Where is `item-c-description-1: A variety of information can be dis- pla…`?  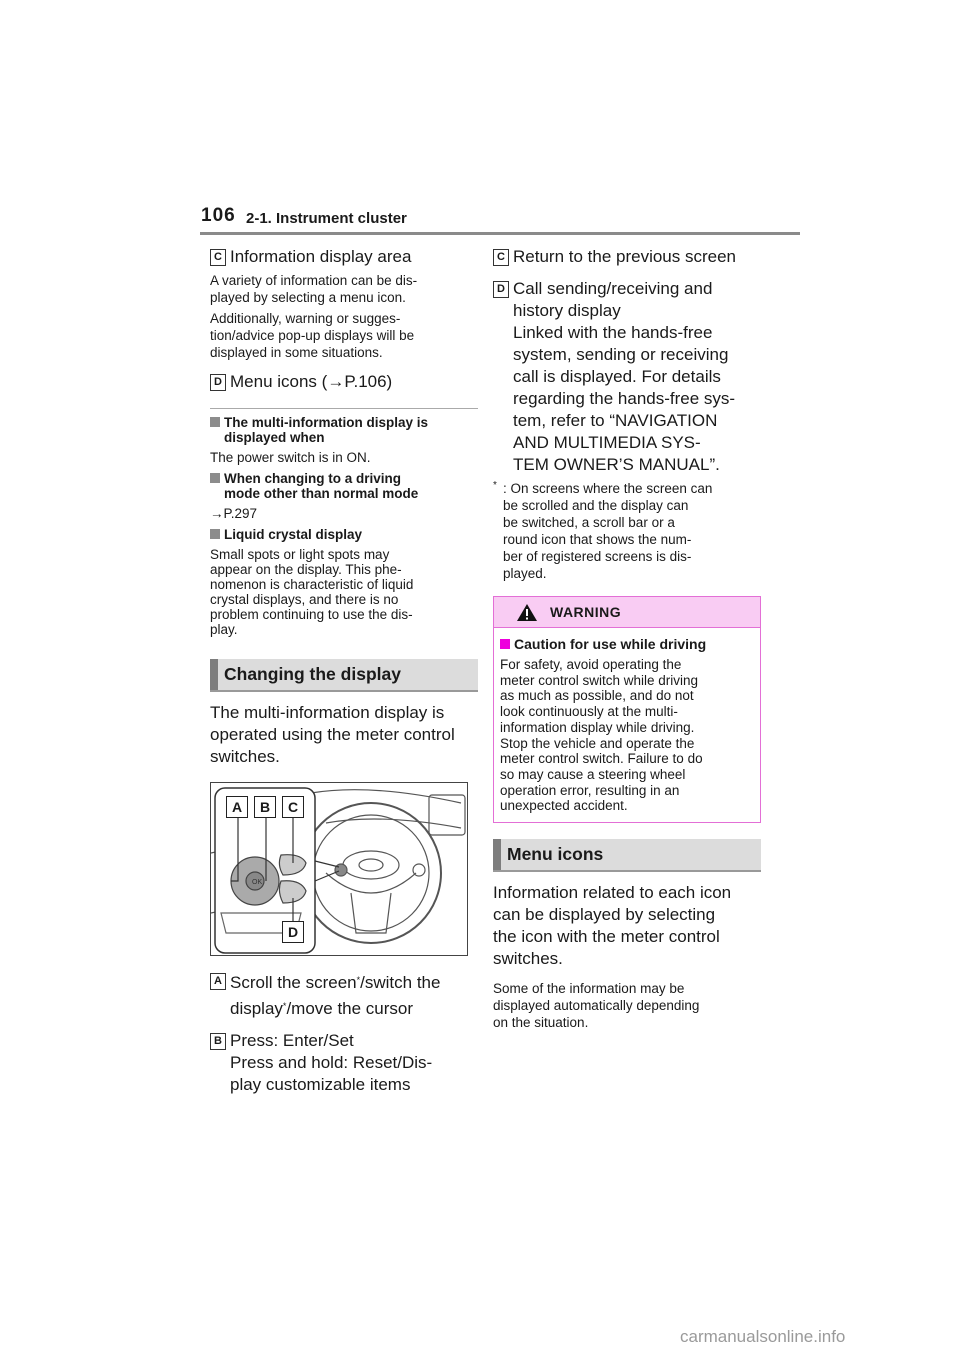
item-c-description-1: A variety of information can be dis- pla… is located at coordinates (314, 289).